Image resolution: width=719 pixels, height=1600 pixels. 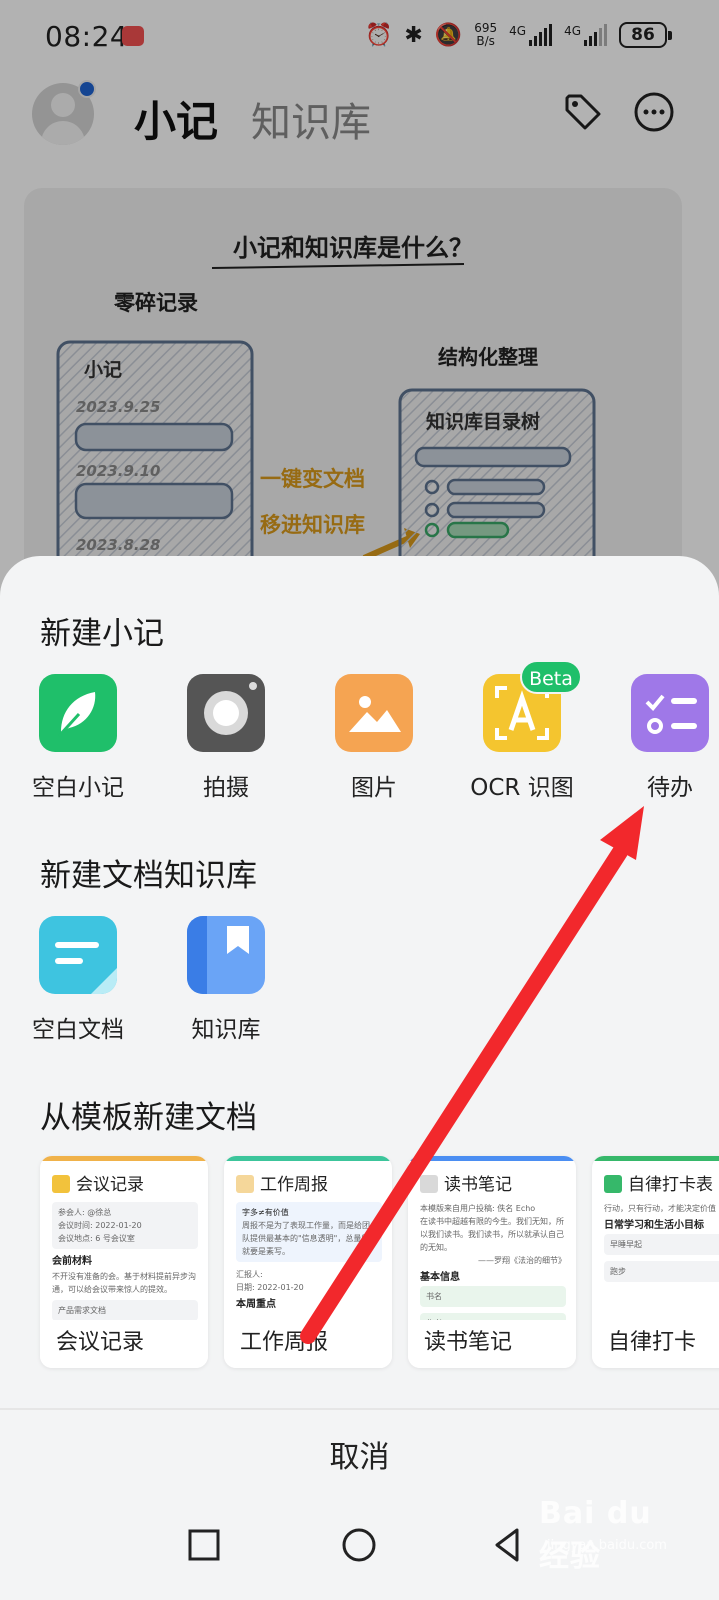 What do you see at coordinates (429, 1184) in the screenshot?
I see `book-open-icon` at bounding box center [429, 1184].